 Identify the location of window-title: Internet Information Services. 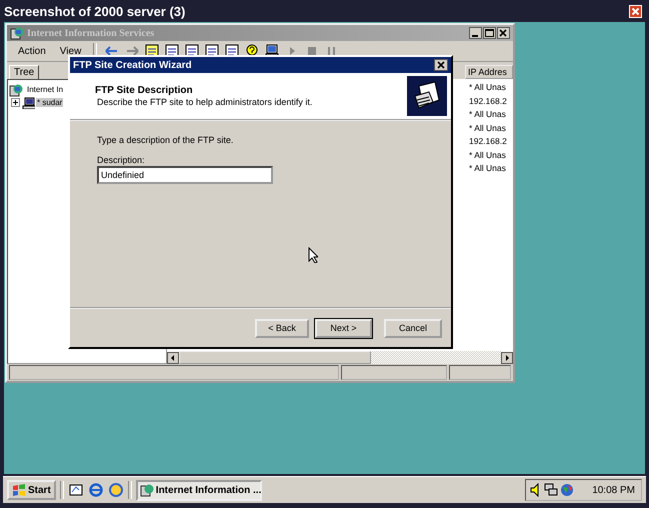
(90, 33).